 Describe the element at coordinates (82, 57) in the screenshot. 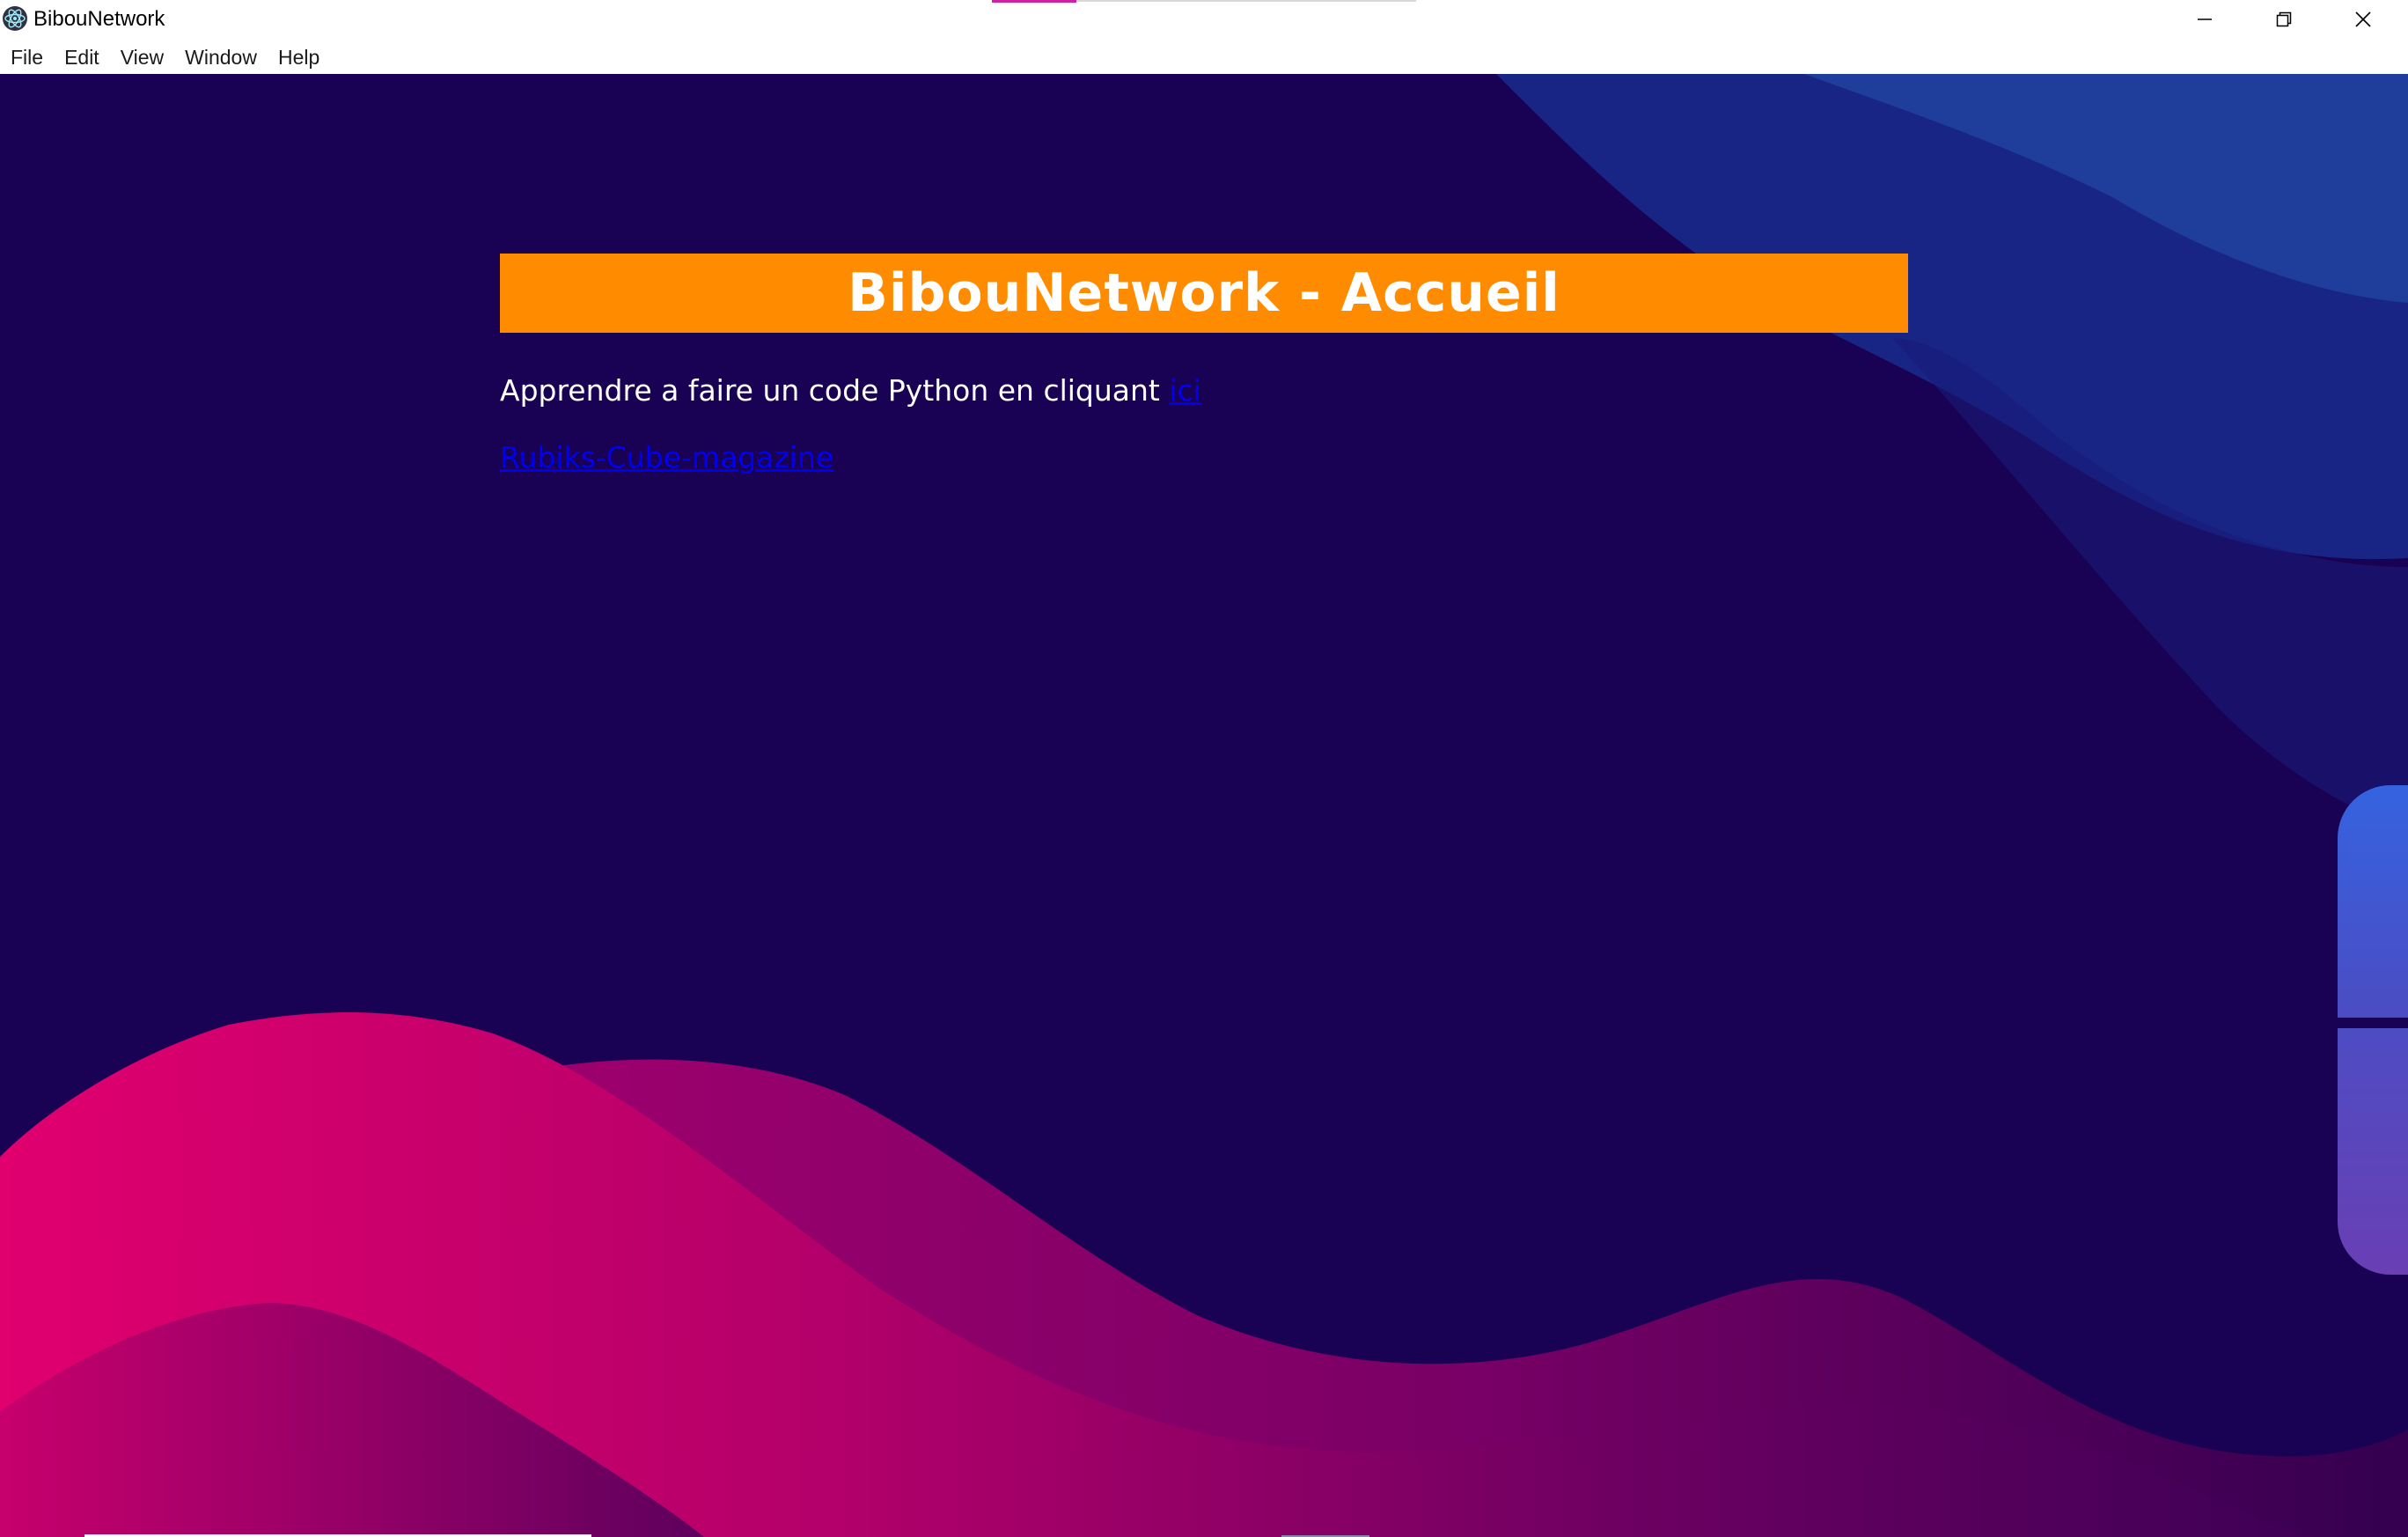

I see `menu-edit: Edit` at that location.